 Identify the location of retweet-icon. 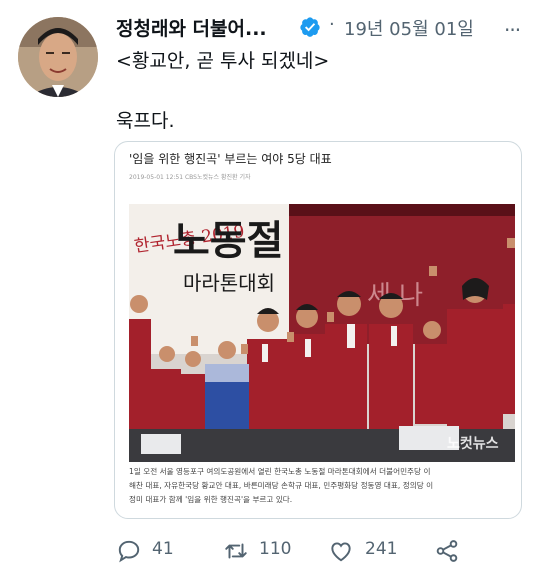
(236, 551).